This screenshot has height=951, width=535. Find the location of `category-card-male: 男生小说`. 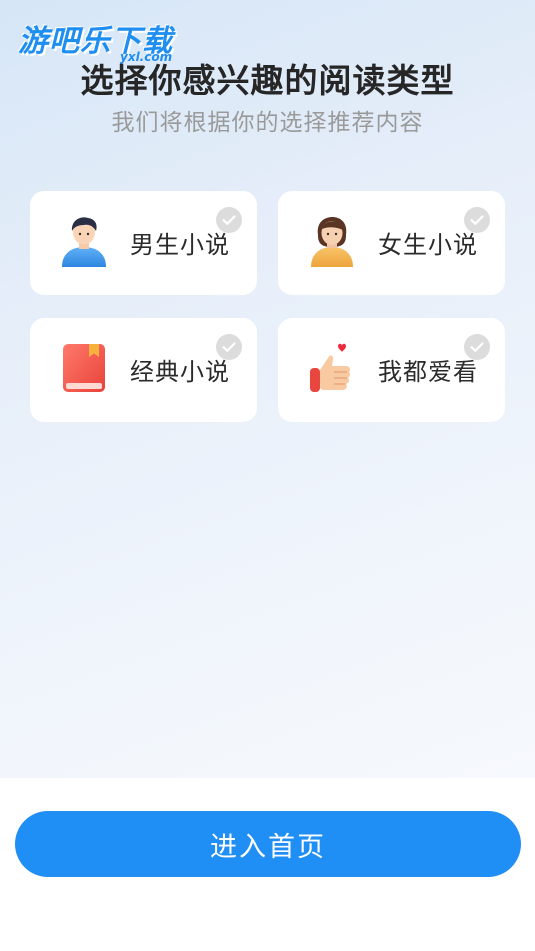

category-card-male: 男生小说 is located at coordinates (143, 243).